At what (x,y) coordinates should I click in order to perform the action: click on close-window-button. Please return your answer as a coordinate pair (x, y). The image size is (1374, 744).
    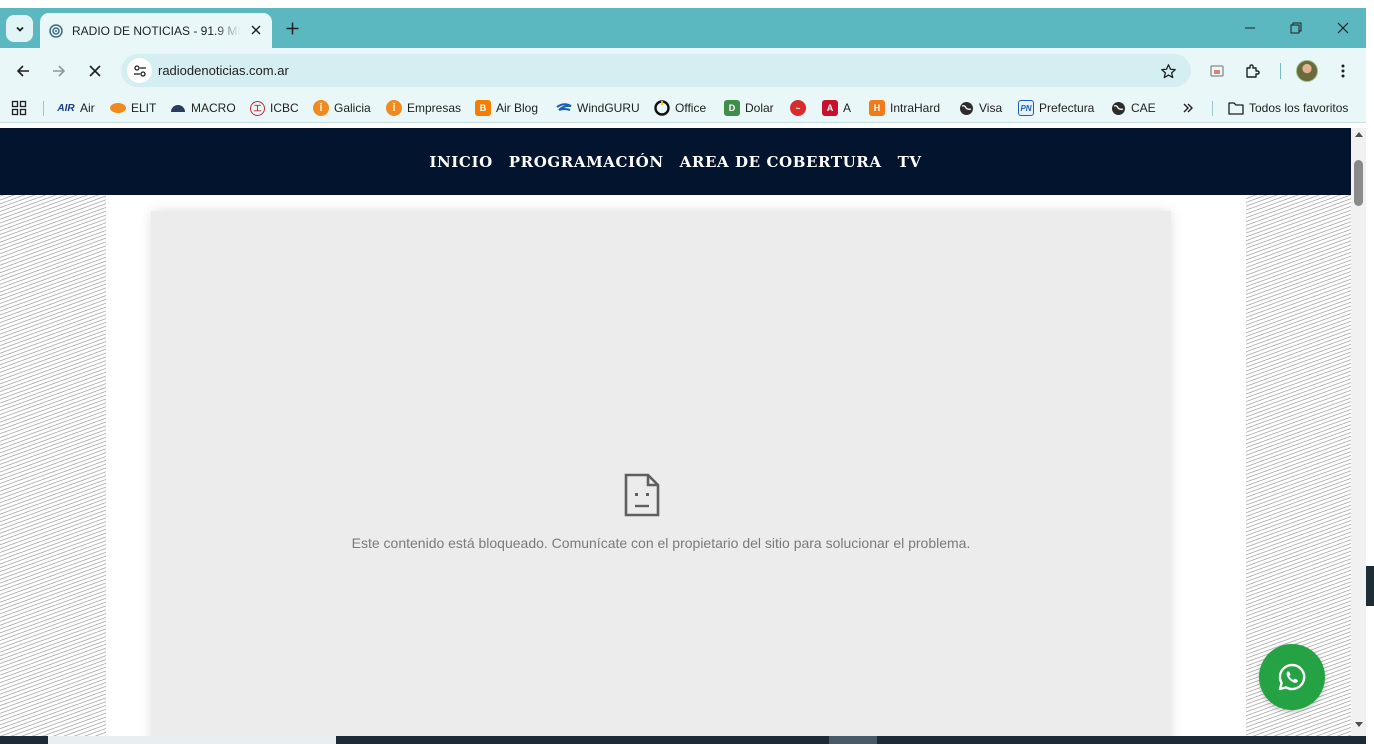
    Looking at the image, I should click on (1343, 28).